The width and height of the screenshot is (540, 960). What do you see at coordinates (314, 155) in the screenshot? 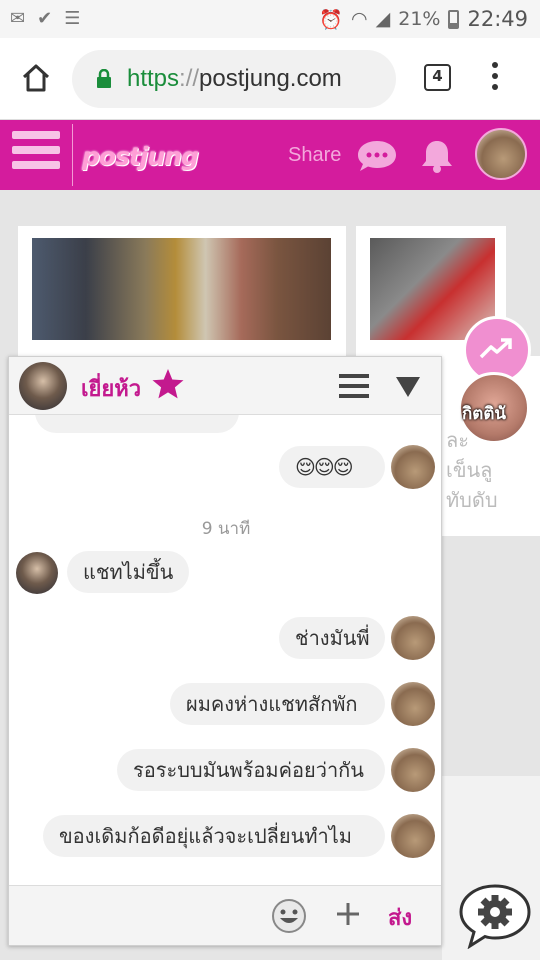
I see `share-button: Share` at bounding box center [314, 155].